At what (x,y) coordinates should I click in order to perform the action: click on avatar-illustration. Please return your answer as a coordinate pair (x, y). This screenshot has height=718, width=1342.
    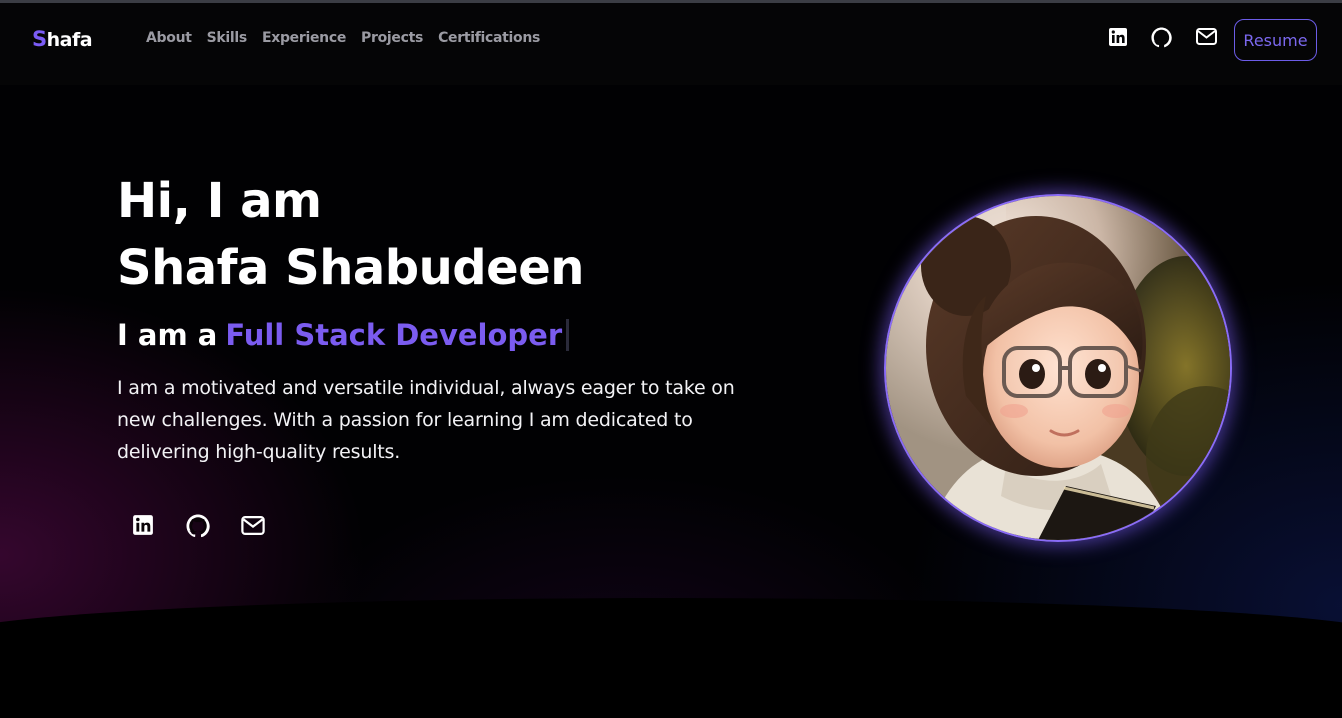
    Looking at the image, I should click on (1058, 368).